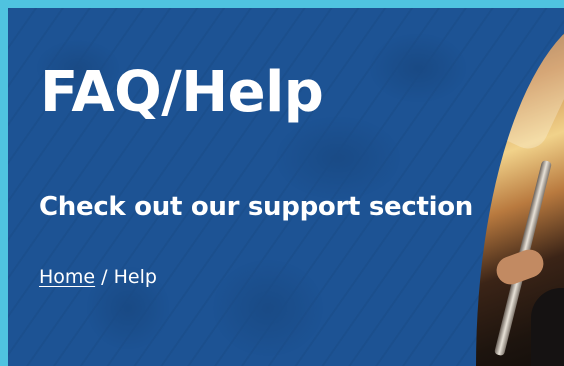 This screenshot has height=366, width=564. I want to click on breadcrumb: Home / Help, so click(98, 277).